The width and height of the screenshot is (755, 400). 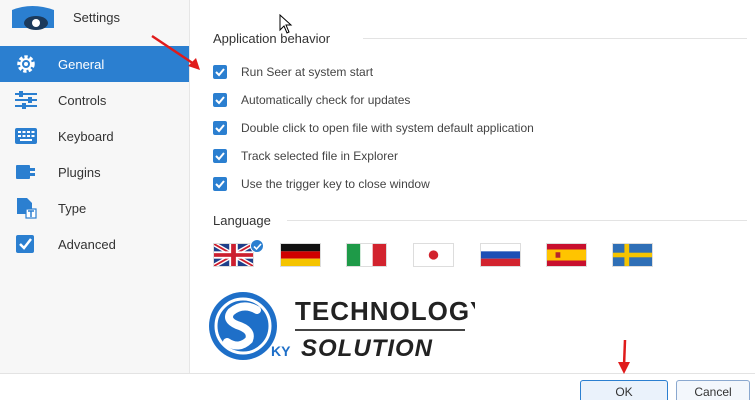 What do you see at coordinates (319, 156) in the screenshot?
I see `option-label: Track selected file in Explorer` at bounding box center [319, 156].